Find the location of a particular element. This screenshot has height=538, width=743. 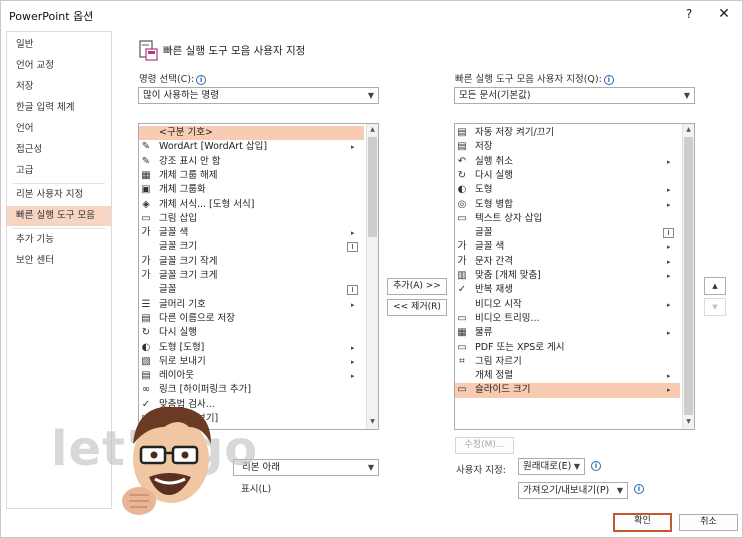

cancel-button: 취소 is located at coordinates (708, 522).